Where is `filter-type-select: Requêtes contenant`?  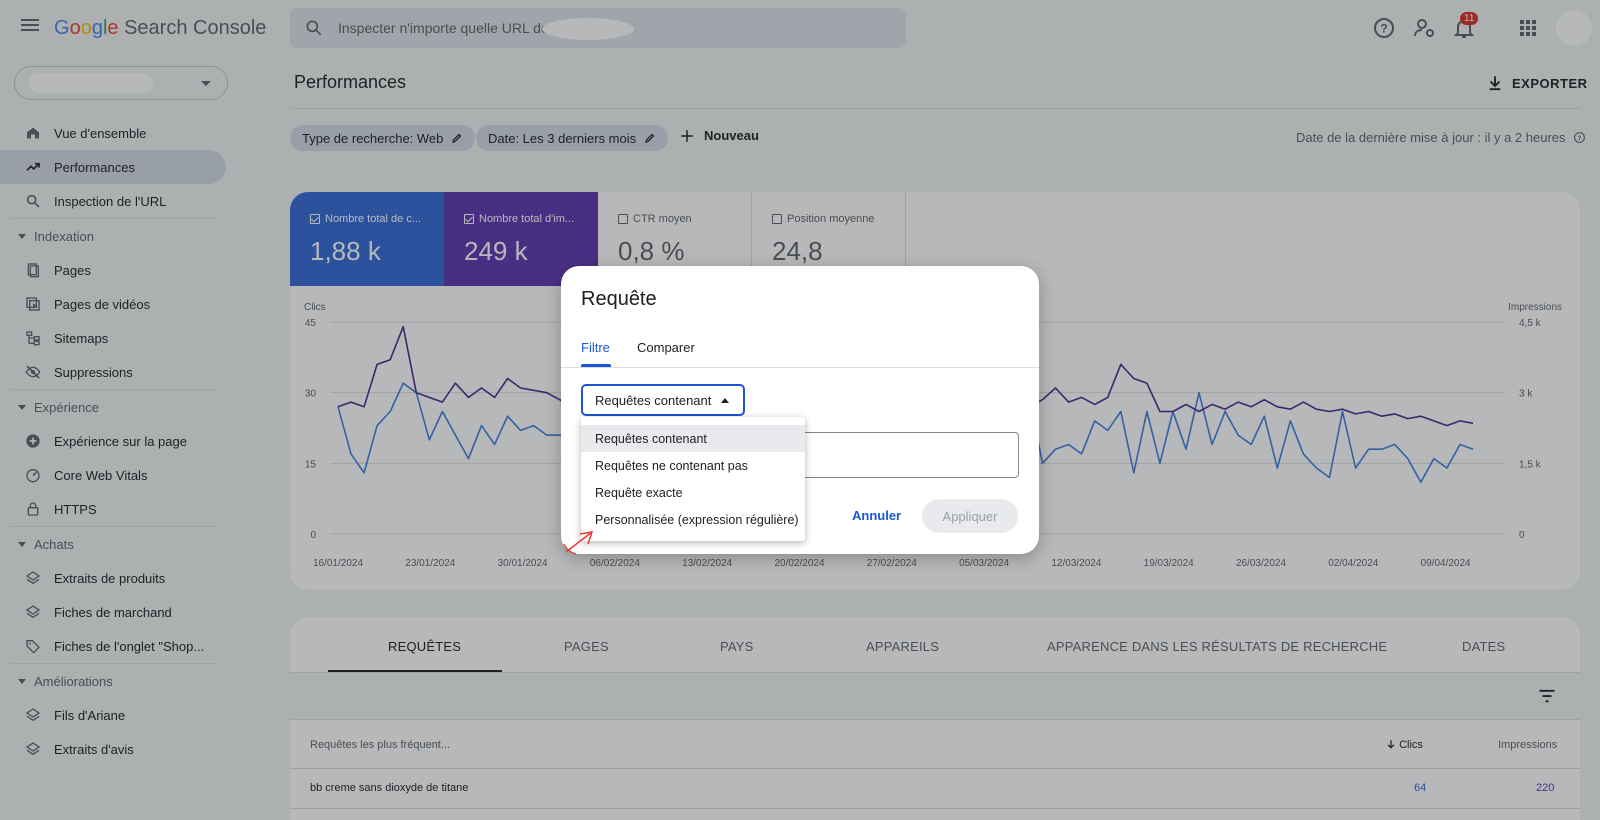
filter-type-select: Requêtes contenant is located at coordinates (663, 400).